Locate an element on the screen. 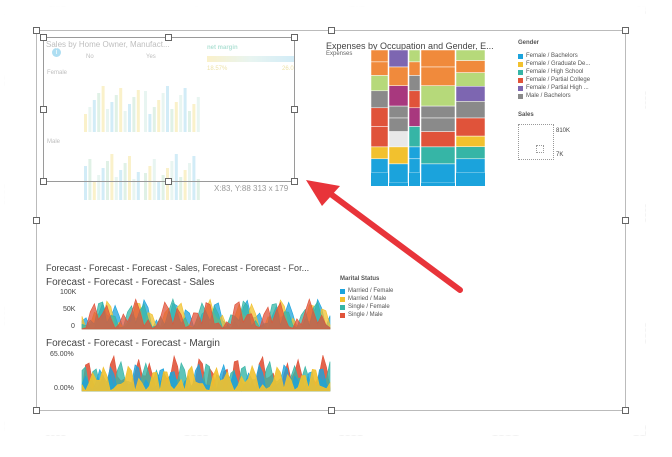  legend-item: Single / Female is located at coordinates (366, 307).